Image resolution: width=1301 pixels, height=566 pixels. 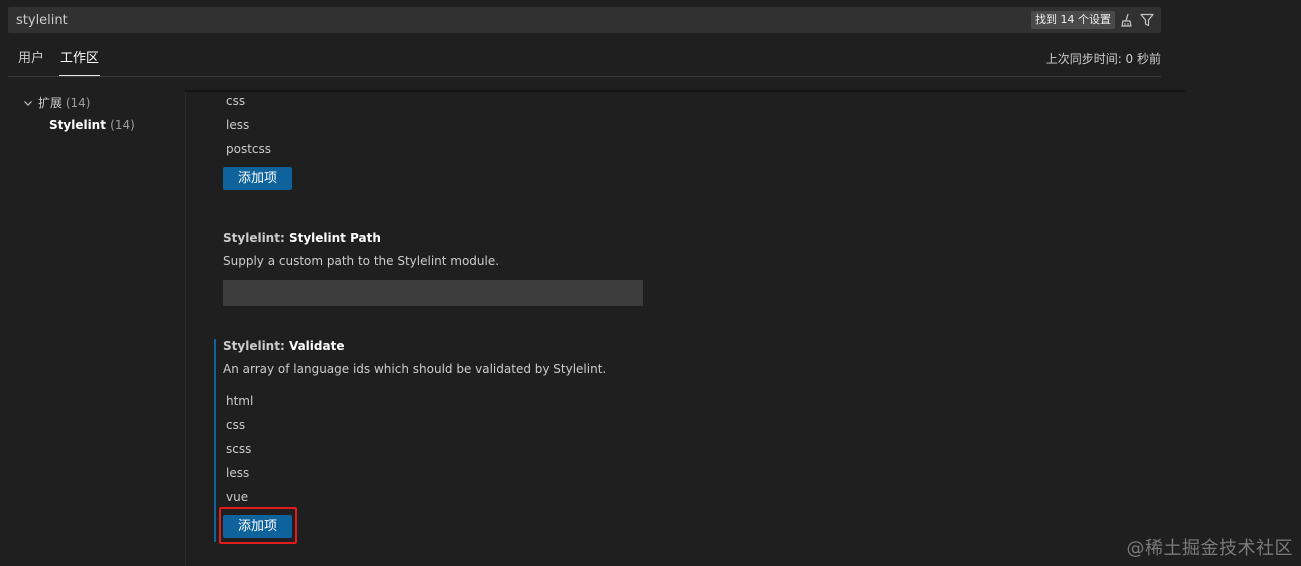 What do you see at coordinates (100, 103) in the screenshot?
I see `toc-group-extensions: 扩展 (14)` at bounding box center [100, 103].